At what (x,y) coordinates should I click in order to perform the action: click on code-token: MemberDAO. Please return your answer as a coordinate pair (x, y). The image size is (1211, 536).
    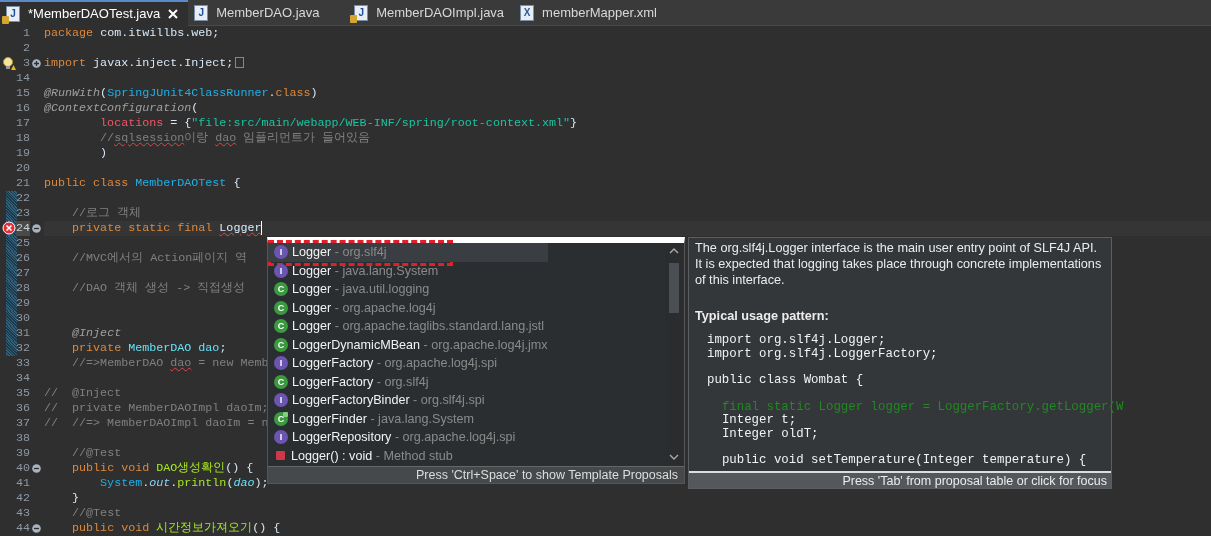
    Looking at the image, I should click on (160, 348).